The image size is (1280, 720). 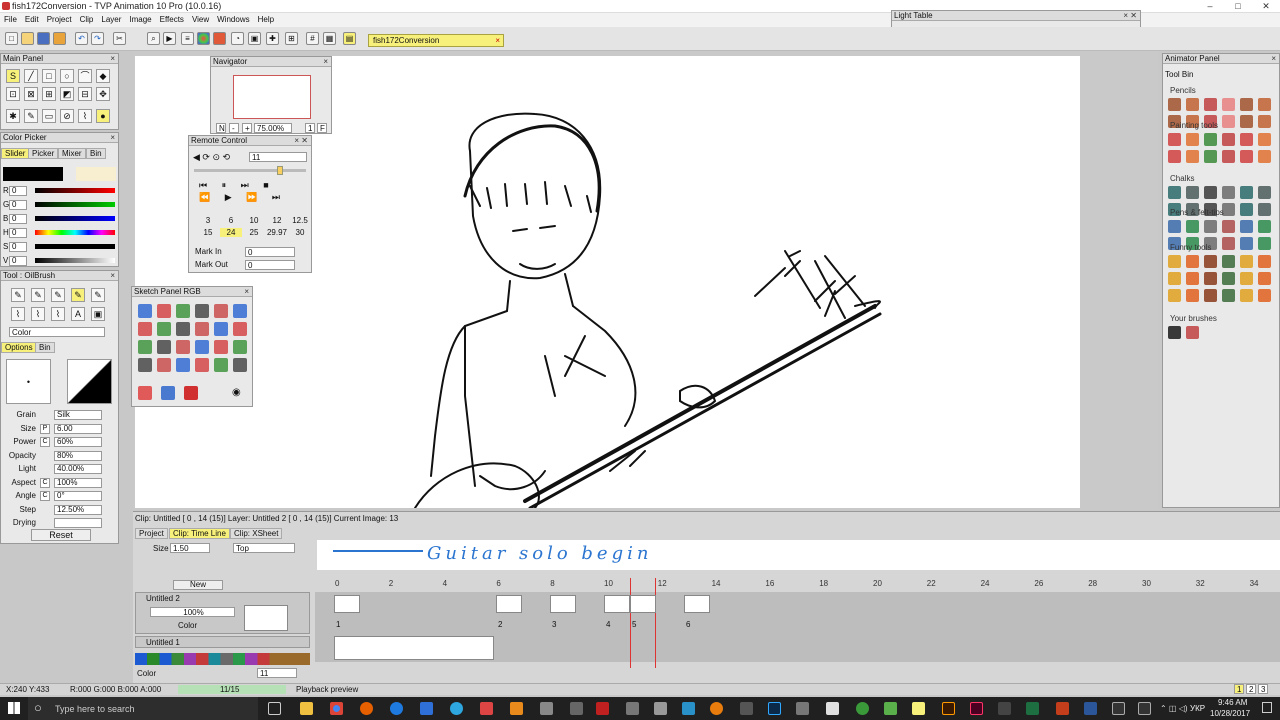 I want to click on rect-tool-icon: □, so click(x=49, y=76).